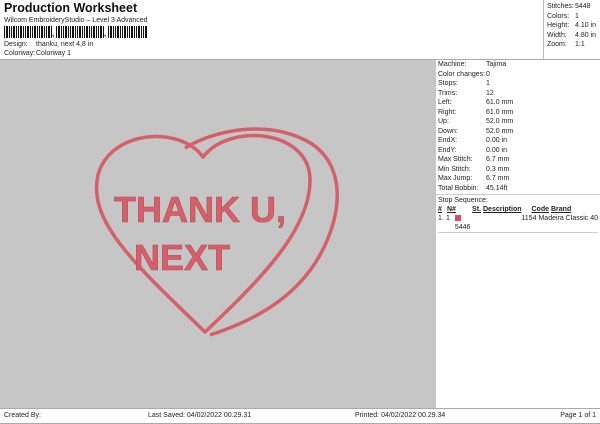  What do you see at coordinates (474, 178) in the screenshot?
I see `spec-row: Max Jump: 6.7 mm` at bounding box center [474, 178].